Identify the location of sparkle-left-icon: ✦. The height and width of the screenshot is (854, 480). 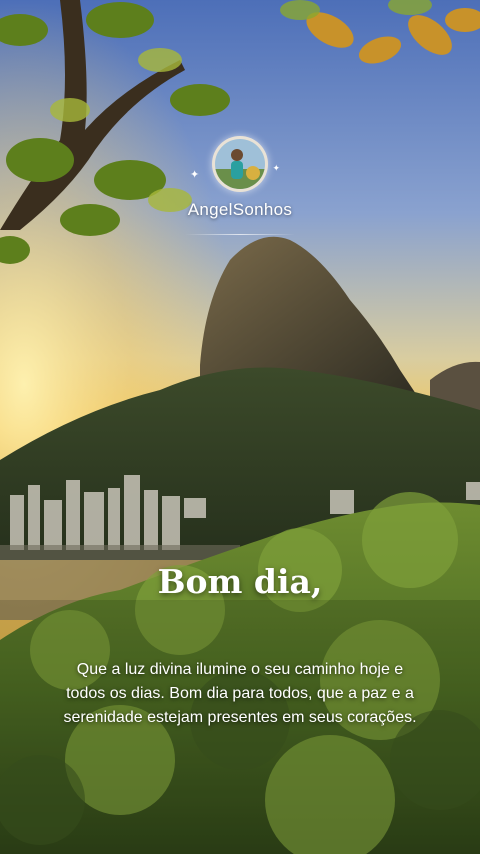
(195, 175).